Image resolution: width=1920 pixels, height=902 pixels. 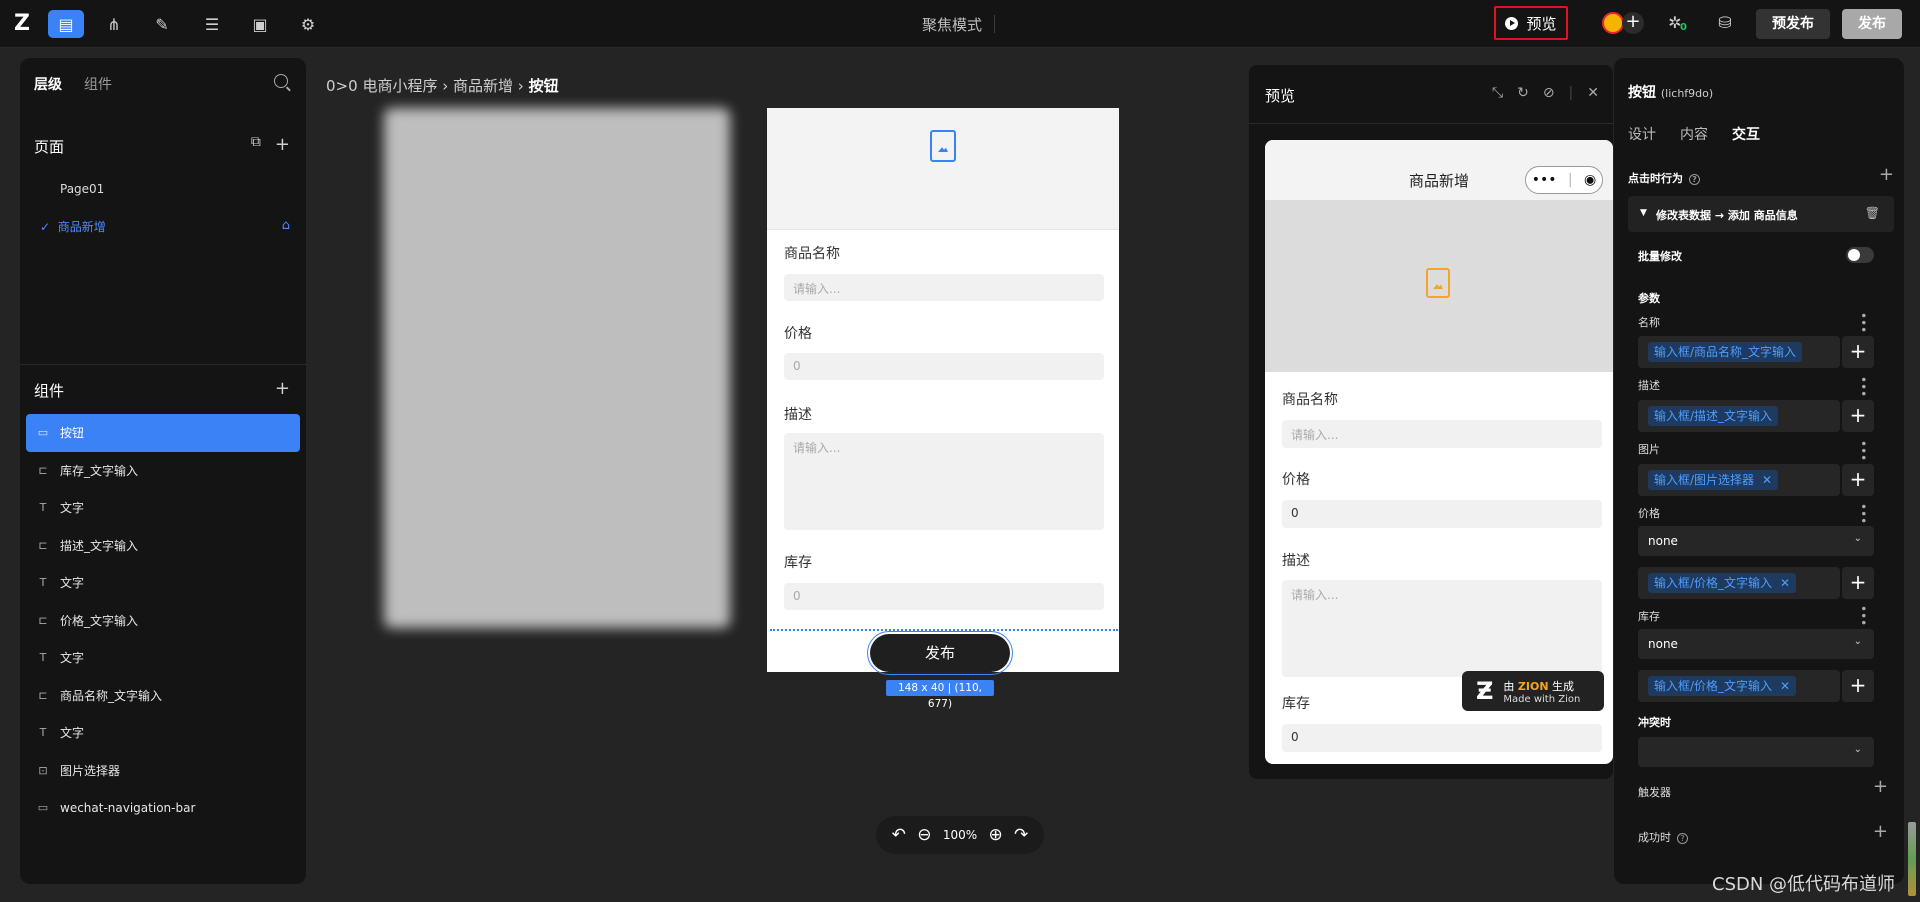 I want to click on close-icon: ✕, so click(x=1593, y=93).